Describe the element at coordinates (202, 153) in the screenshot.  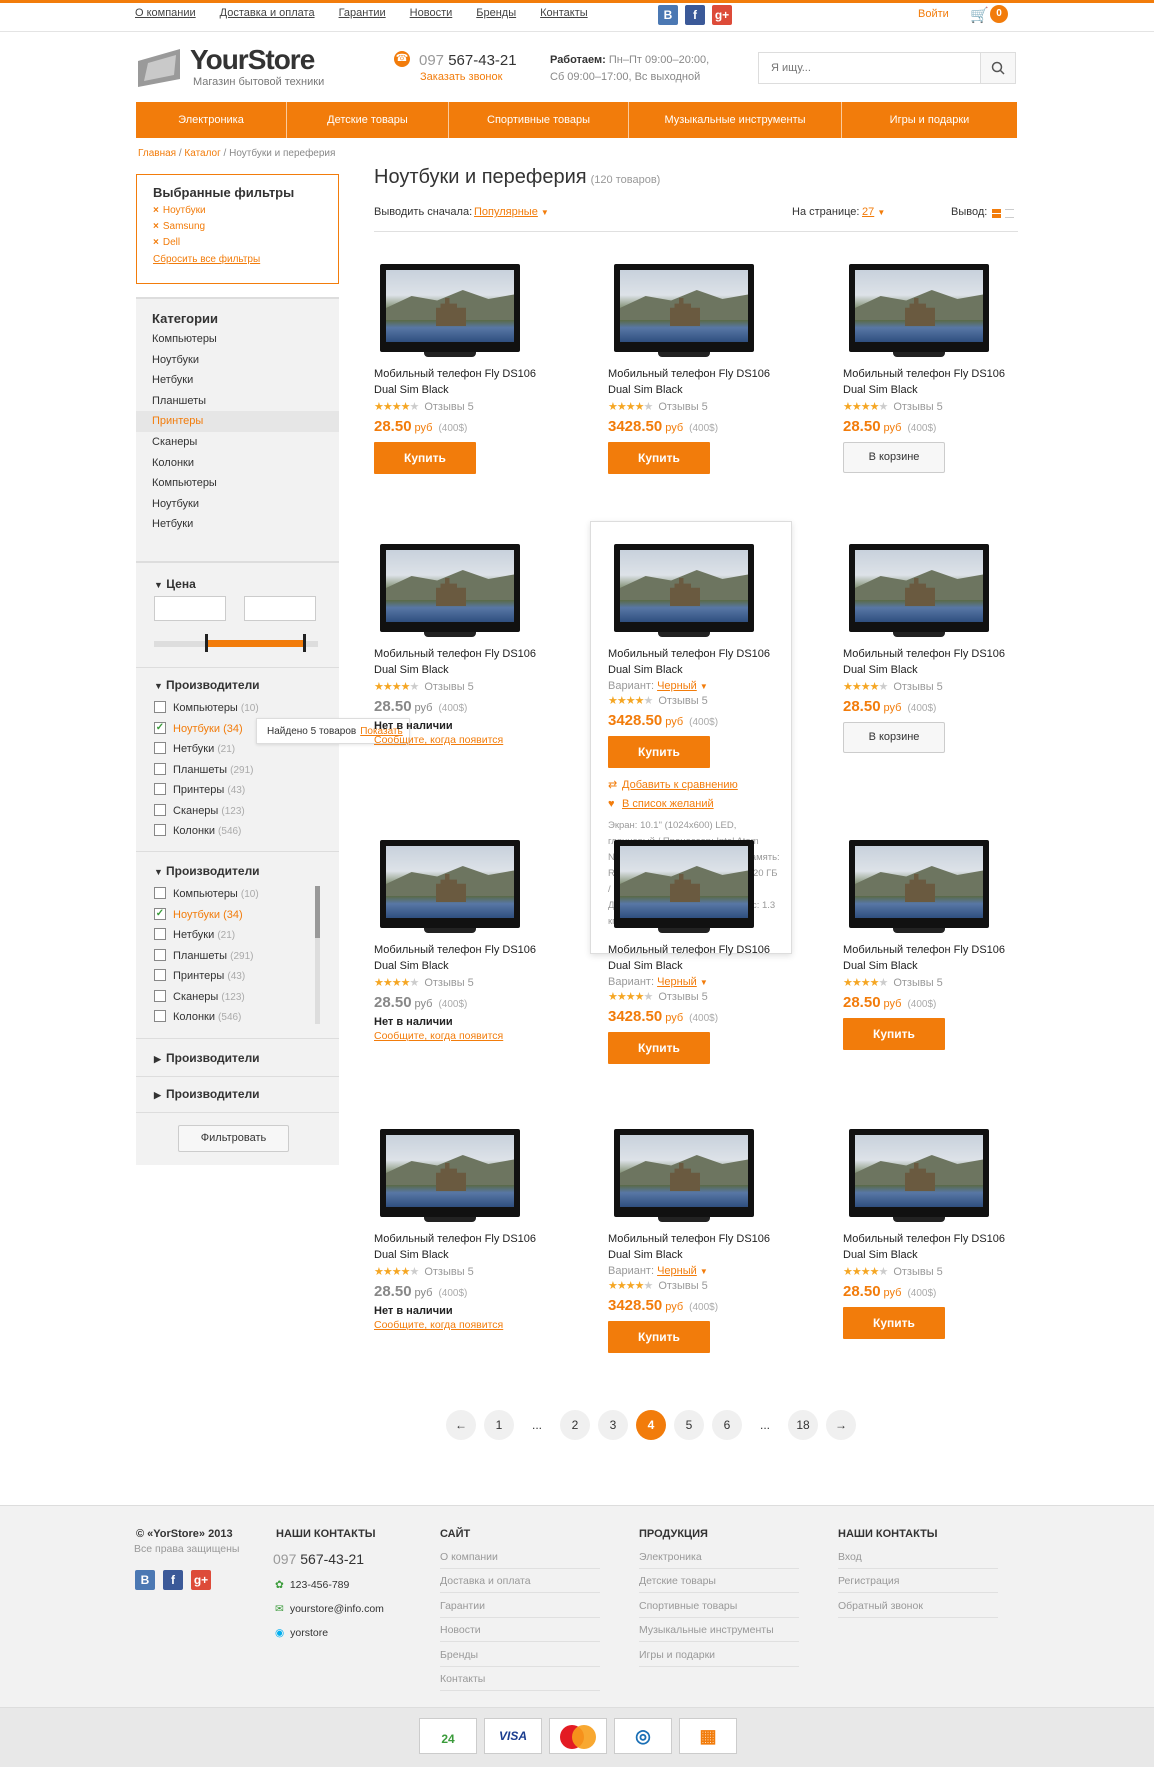
I see `breadcrumb-catalog: Каталог` at that location.